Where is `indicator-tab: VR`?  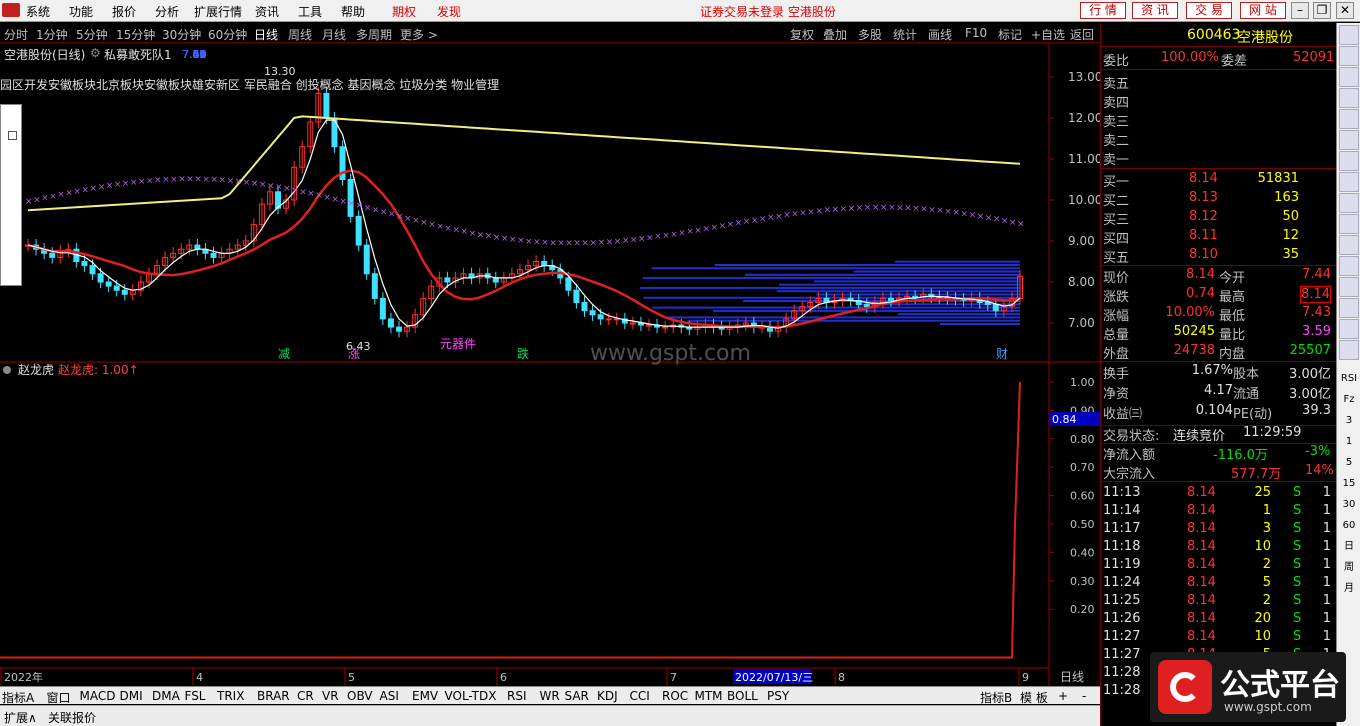 indicator-tab: VR is located at coordinates (330, 696).